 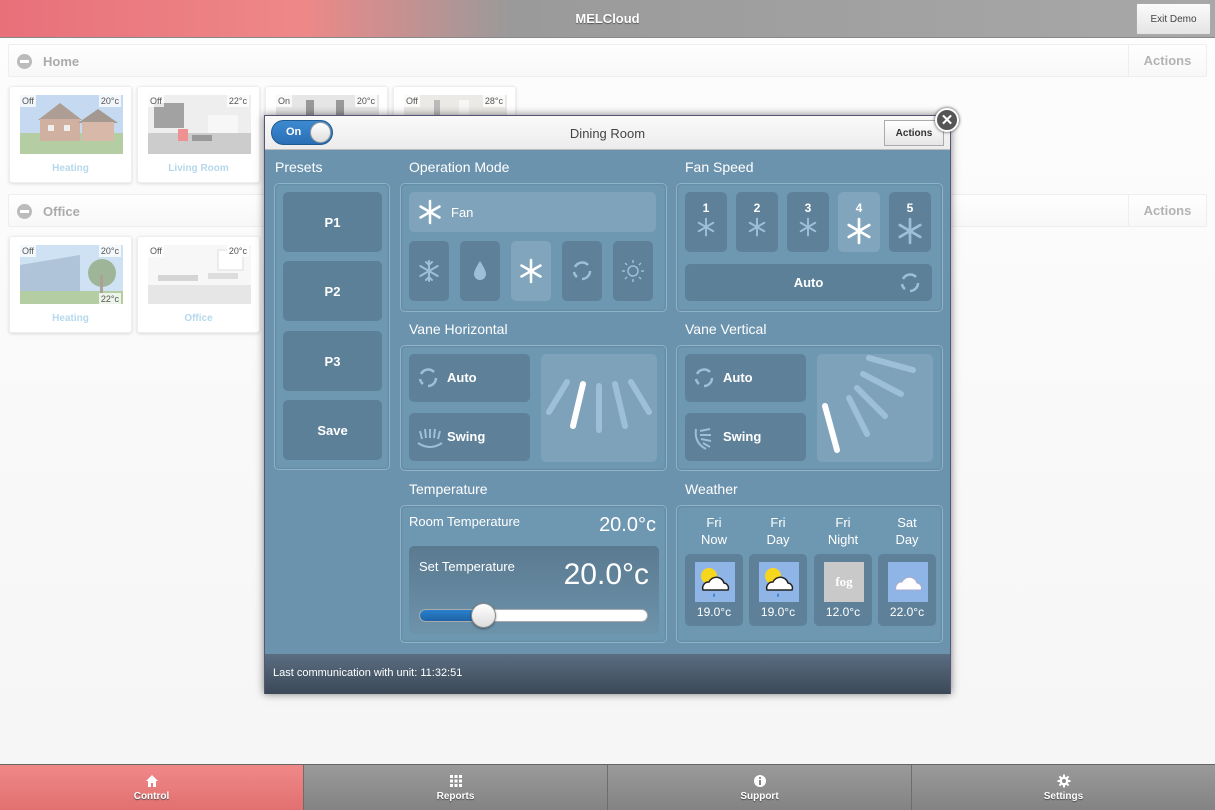 I want to click on mode-cool-button, so click(x=429, y=271).